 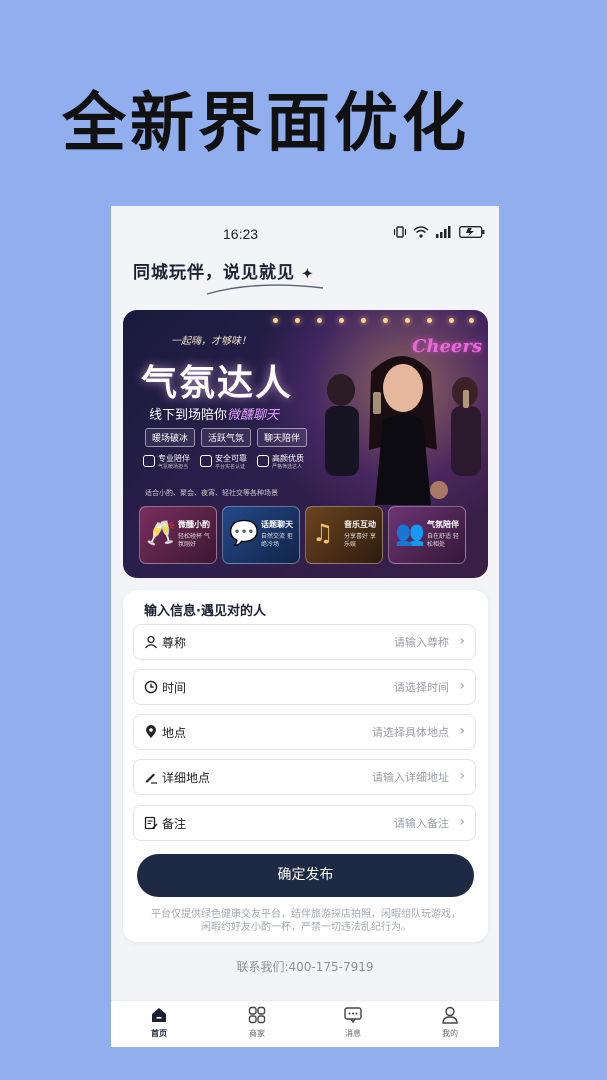 I want to click on grid-icon, so click(x=257, y=1015).